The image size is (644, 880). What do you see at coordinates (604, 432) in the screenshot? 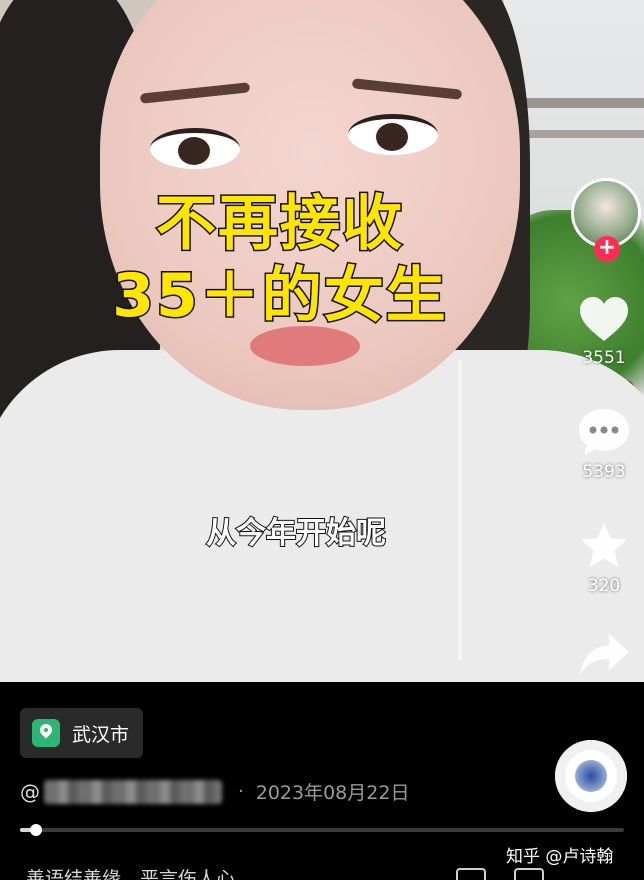
I see `comment-icon` at bounding box center [604, 432].